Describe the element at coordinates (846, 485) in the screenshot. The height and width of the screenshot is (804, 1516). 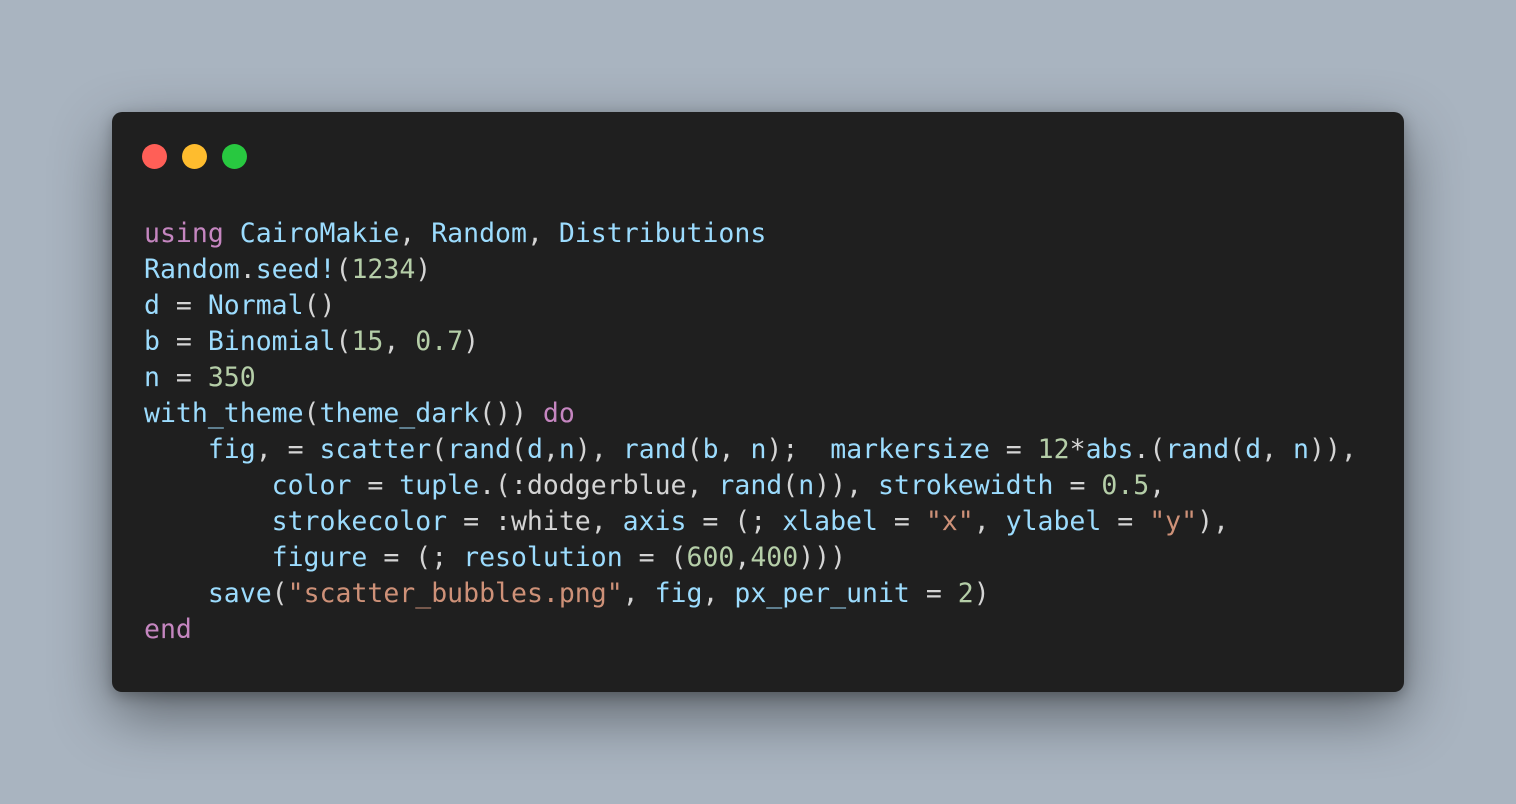
I see `code-token-plain: )),` at that location.